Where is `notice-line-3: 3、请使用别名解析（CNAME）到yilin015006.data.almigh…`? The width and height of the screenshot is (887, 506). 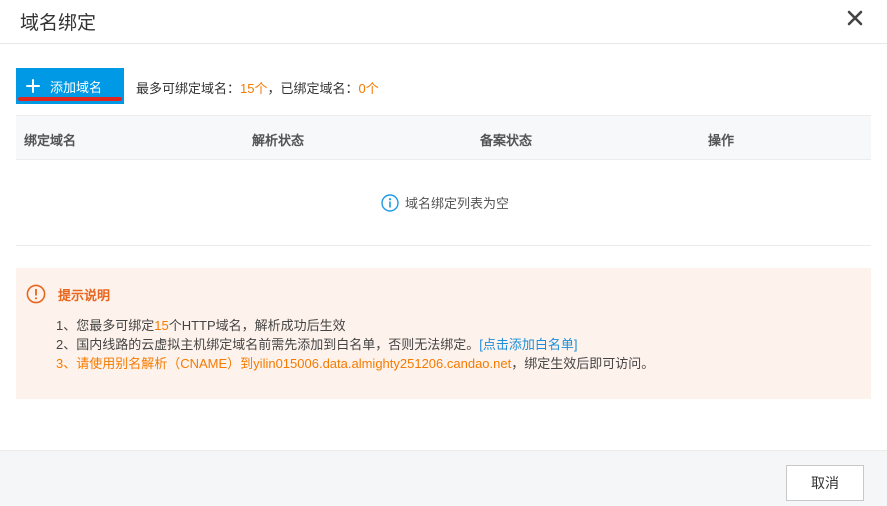 notice-line-3: 3、请使用别名解析（CNAME）到yilin015006.data.almigh… is located at coordinates (355, 362).